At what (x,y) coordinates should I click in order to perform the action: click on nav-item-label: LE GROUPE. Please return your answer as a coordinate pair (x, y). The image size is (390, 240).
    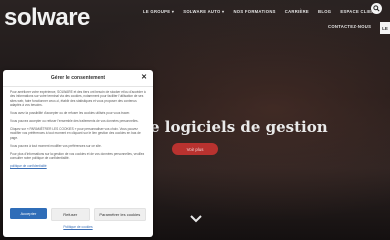
    Looking at the image, I should click on (157, 11).